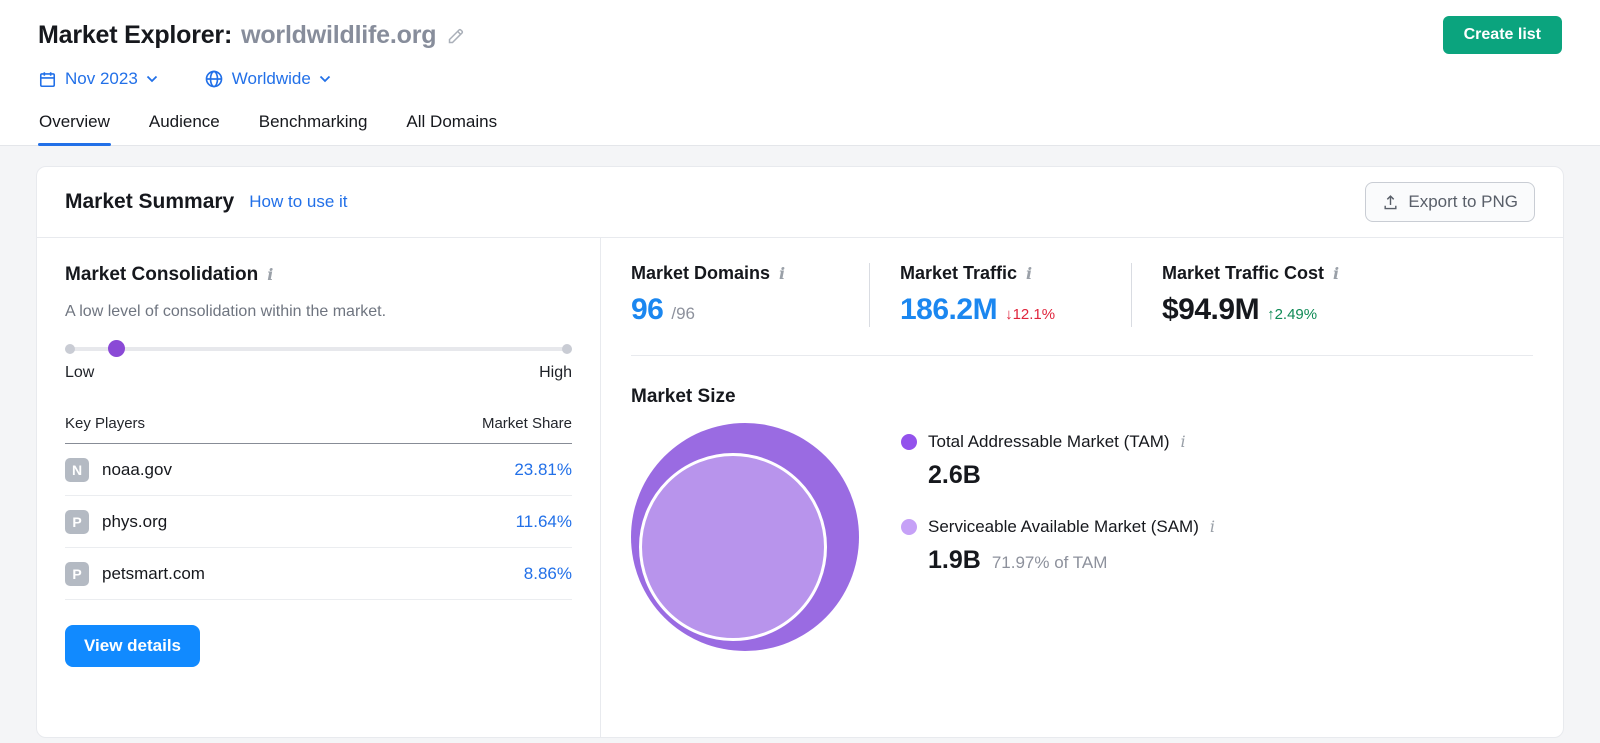 Image resolution: width=1600 pixels, height=743 pixels. Describe the element at coordinates (1058, 461) in the screenshot. I see `legend-item-tam: Total Addressable Market (TAM) i 2.6B` at that location.